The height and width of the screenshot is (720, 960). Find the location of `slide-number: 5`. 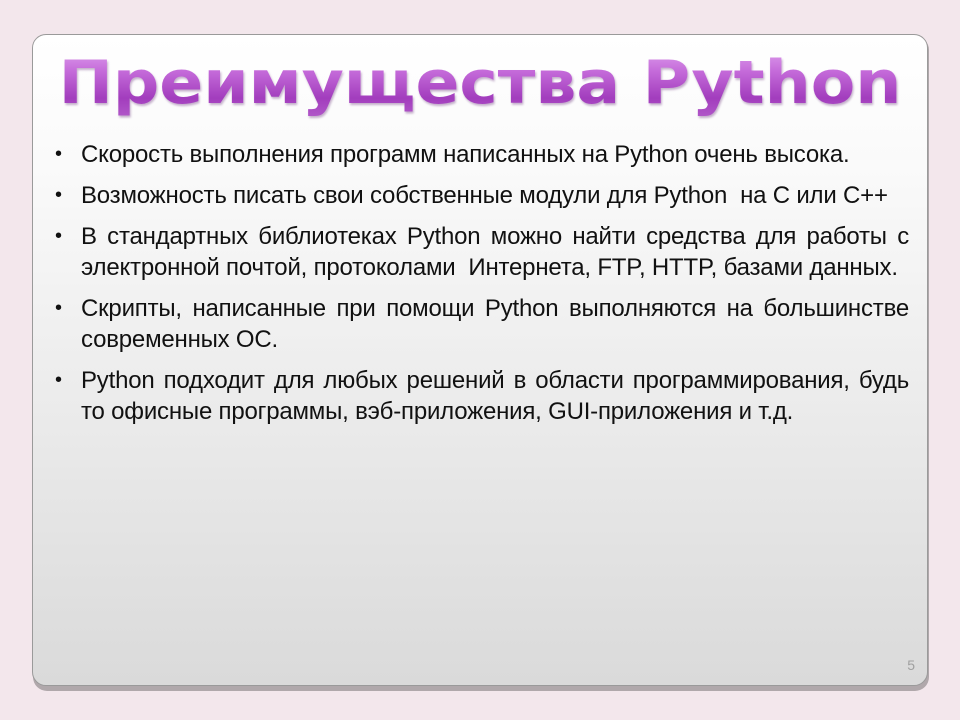

slide-number: 5 is located at coordinates (911, 665).